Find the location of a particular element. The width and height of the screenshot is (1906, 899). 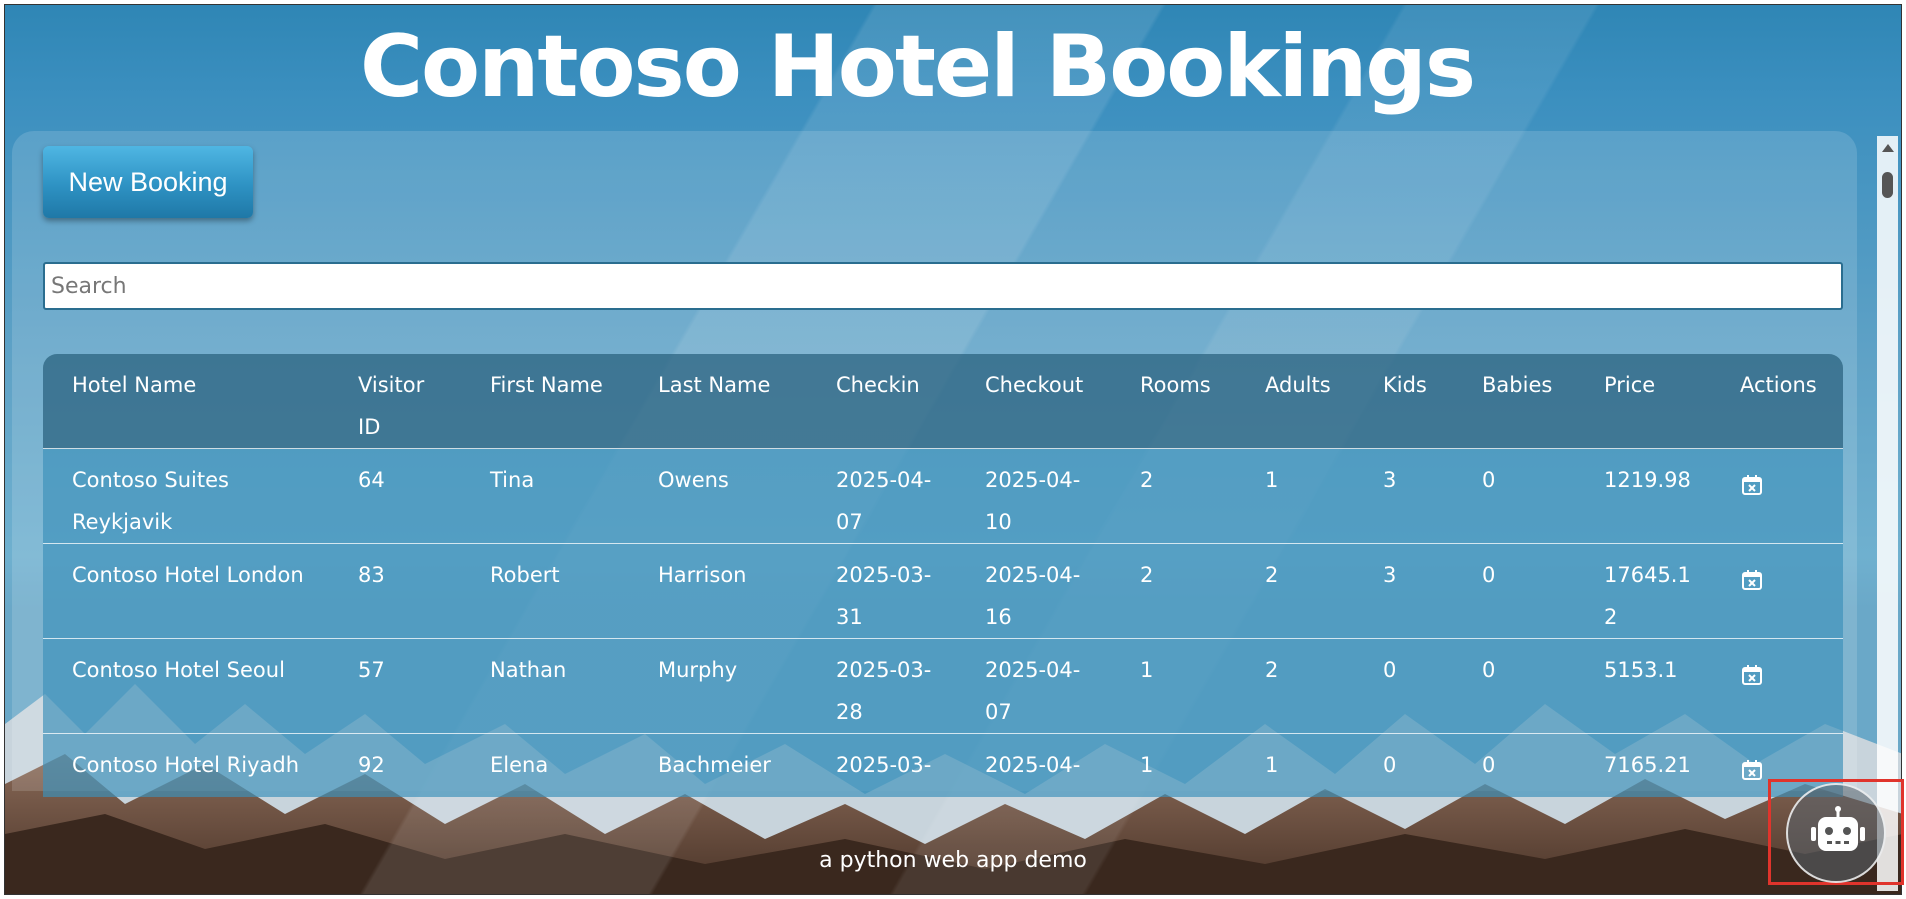

scroll-up-arrow-icon is located at coordinates (1888, 148).